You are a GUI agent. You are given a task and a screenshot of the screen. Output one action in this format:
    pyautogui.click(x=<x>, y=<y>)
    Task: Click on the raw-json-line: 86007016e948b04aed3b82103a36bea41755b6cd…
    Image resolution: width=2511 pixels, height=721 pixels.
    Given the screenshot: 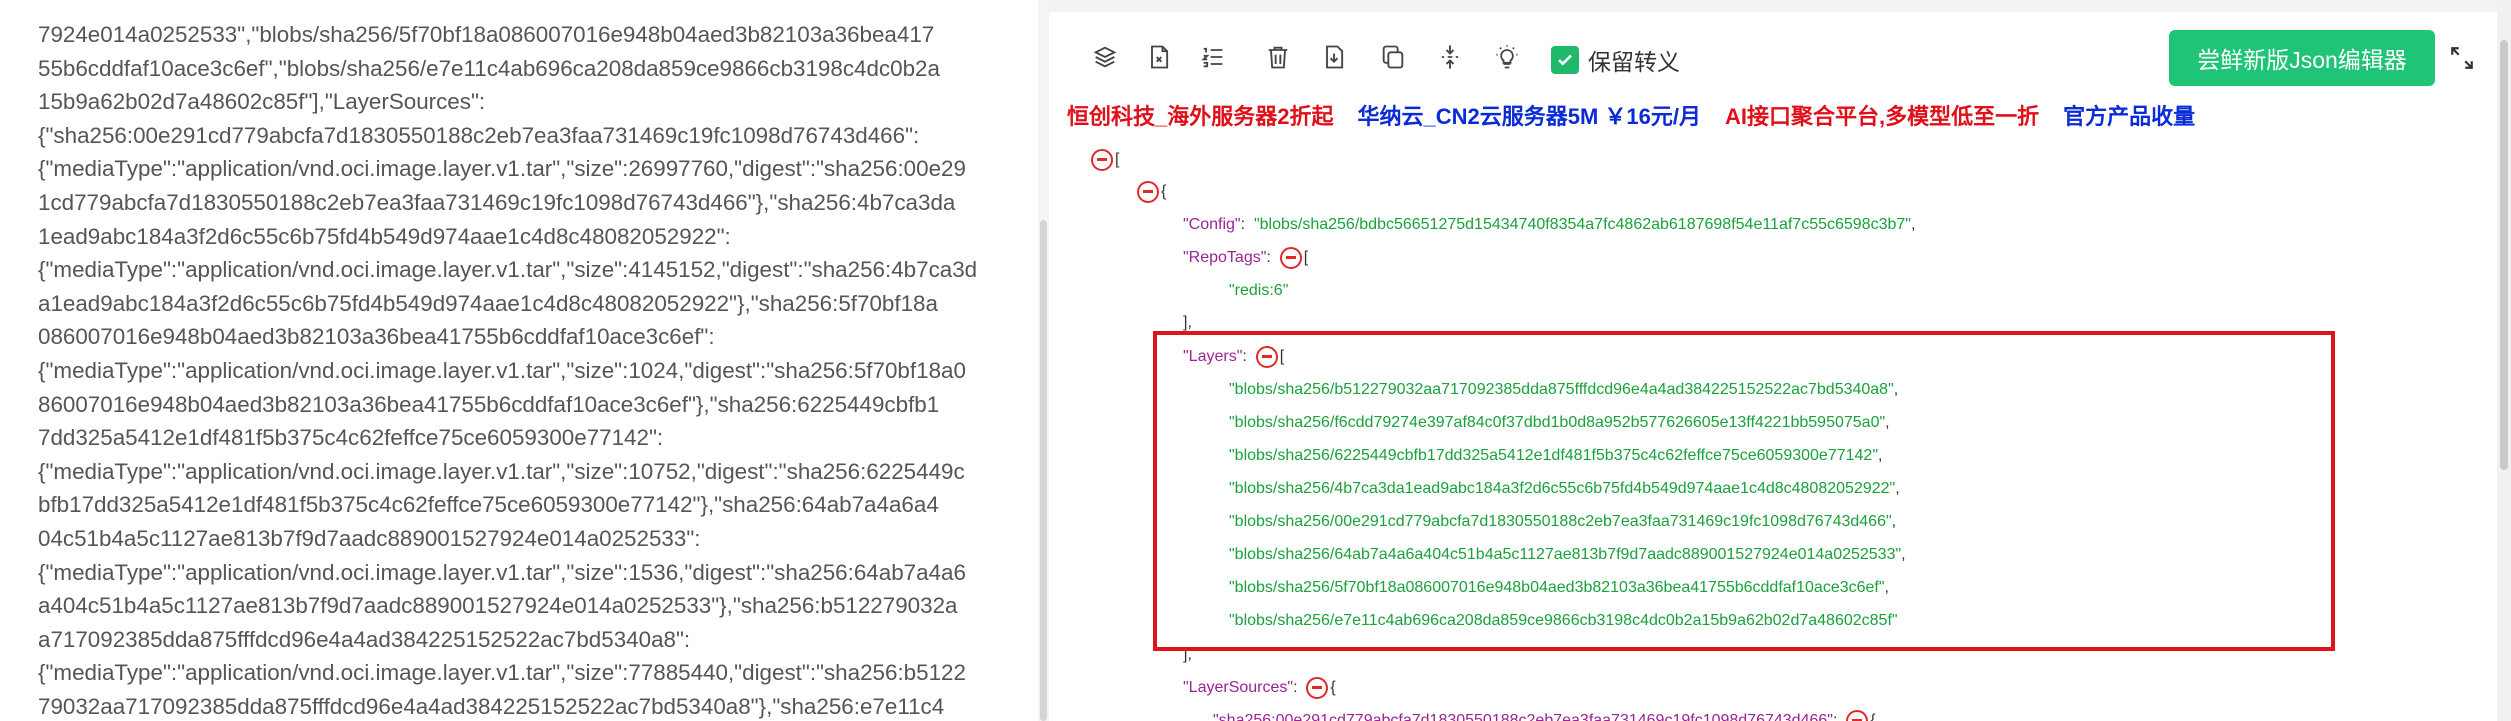 What is the action you would take?
    pyautogui.click(x=489, y=404)
    